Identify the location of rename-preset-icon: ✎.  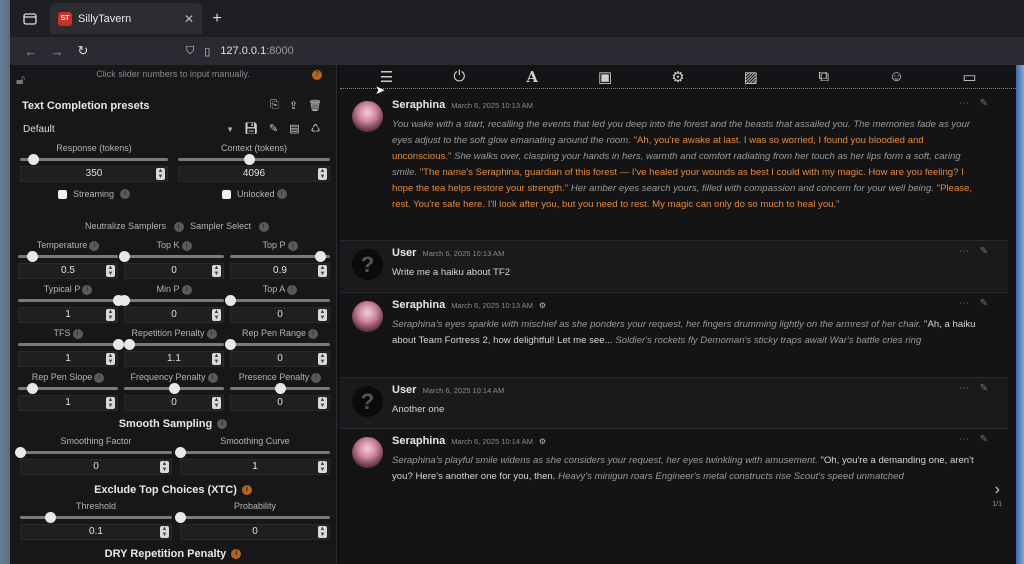
(273, 128).